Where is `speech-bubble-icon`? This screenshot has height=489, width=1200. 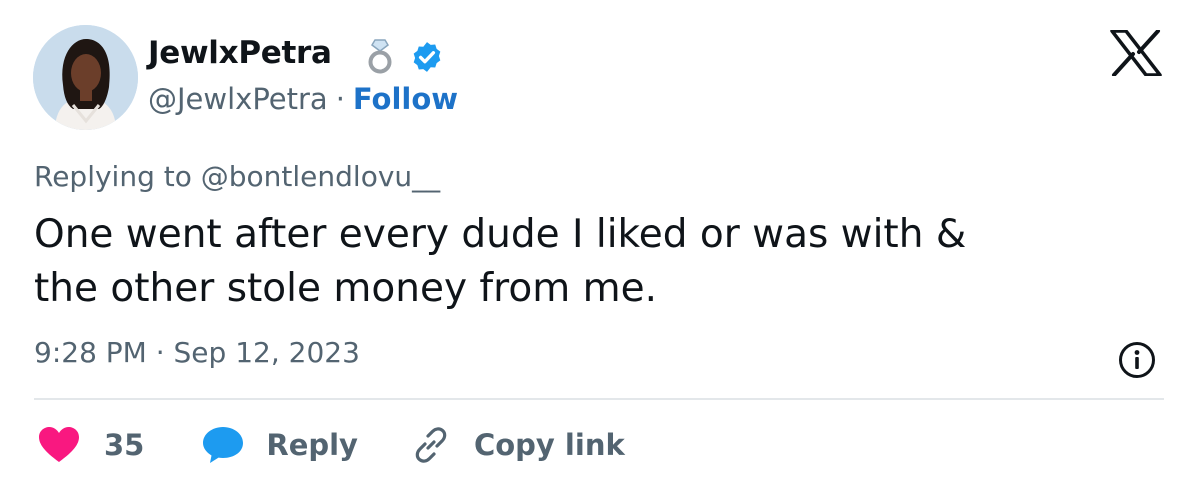
speech-bubble-icon is located at coordinates (223, 445).